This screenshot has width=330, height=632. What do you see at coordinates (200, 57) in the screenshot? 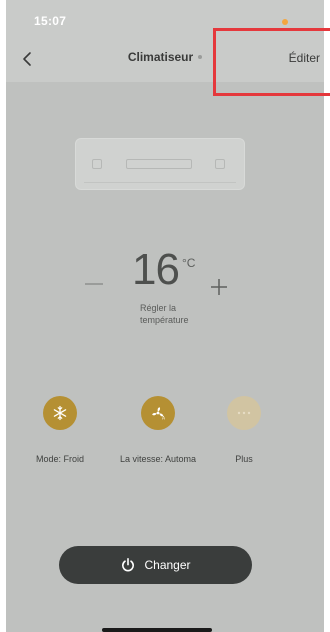
I see `title-status-dot` at bounding box center [200, 57].